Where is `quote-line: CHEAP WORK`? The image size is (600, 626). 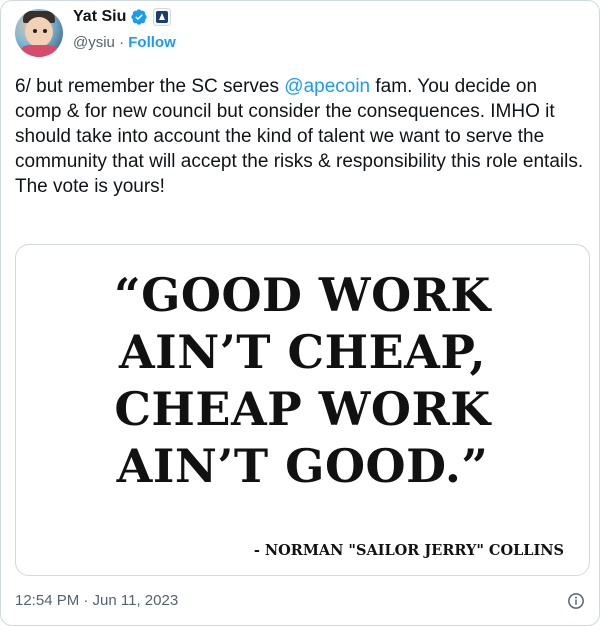 quote-line: CHEAP WORK is located at coordinates (302, 409).